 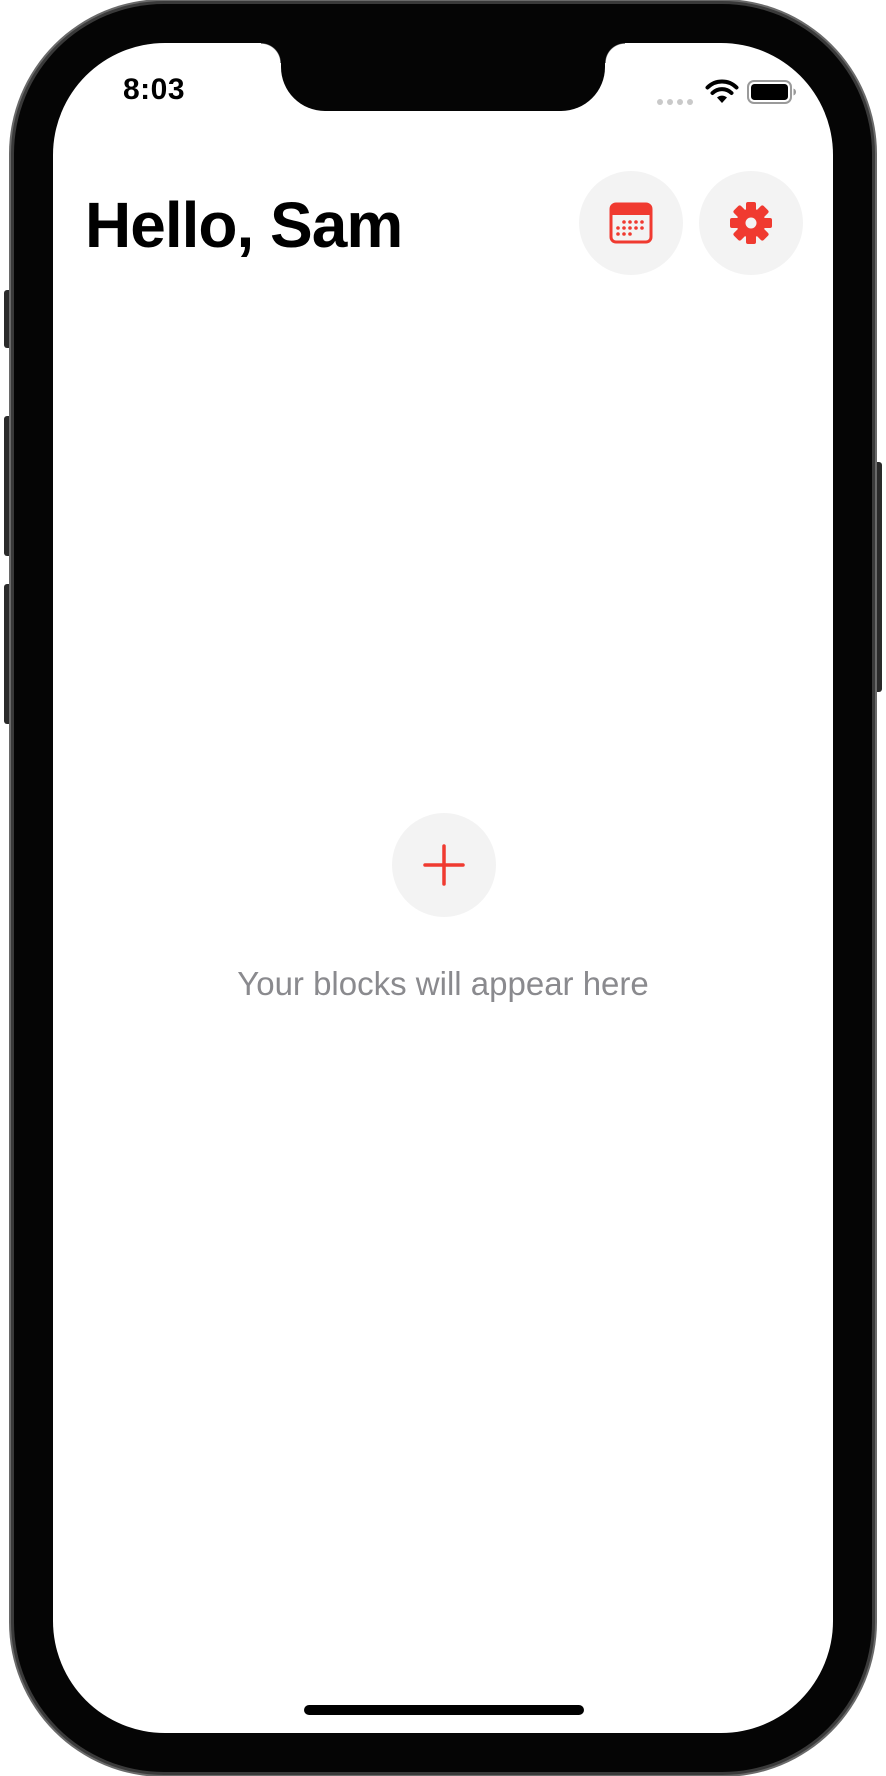 What do you see at coordinates (9, 486) in the screenshot?
I see `volume-up-button` at bounding box center [9, 486].